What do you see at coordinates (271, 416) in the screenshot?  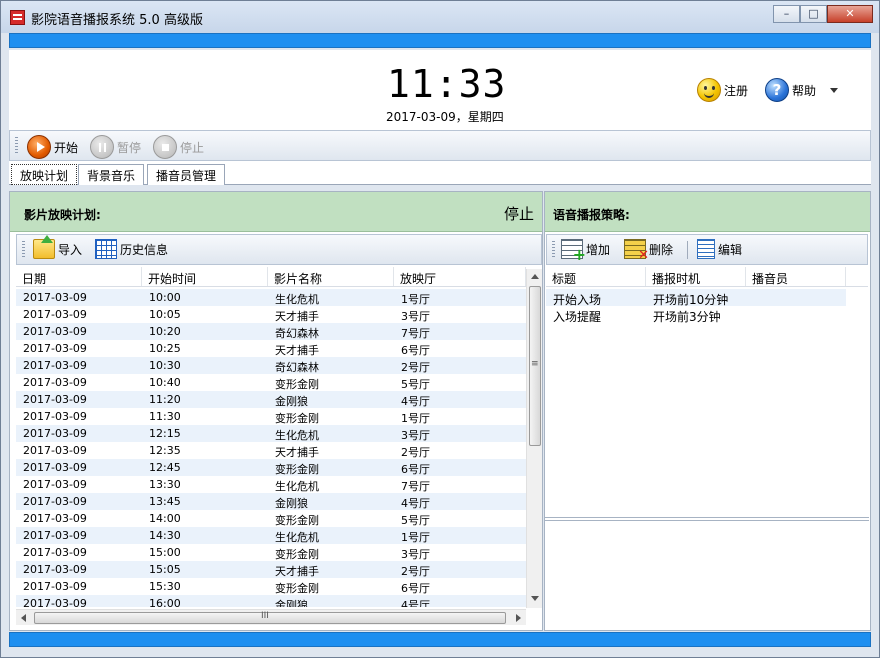 I see `table-row: 2017-03-09 11:30 变形金刚 1号厅` at bounding box center [271, 416].